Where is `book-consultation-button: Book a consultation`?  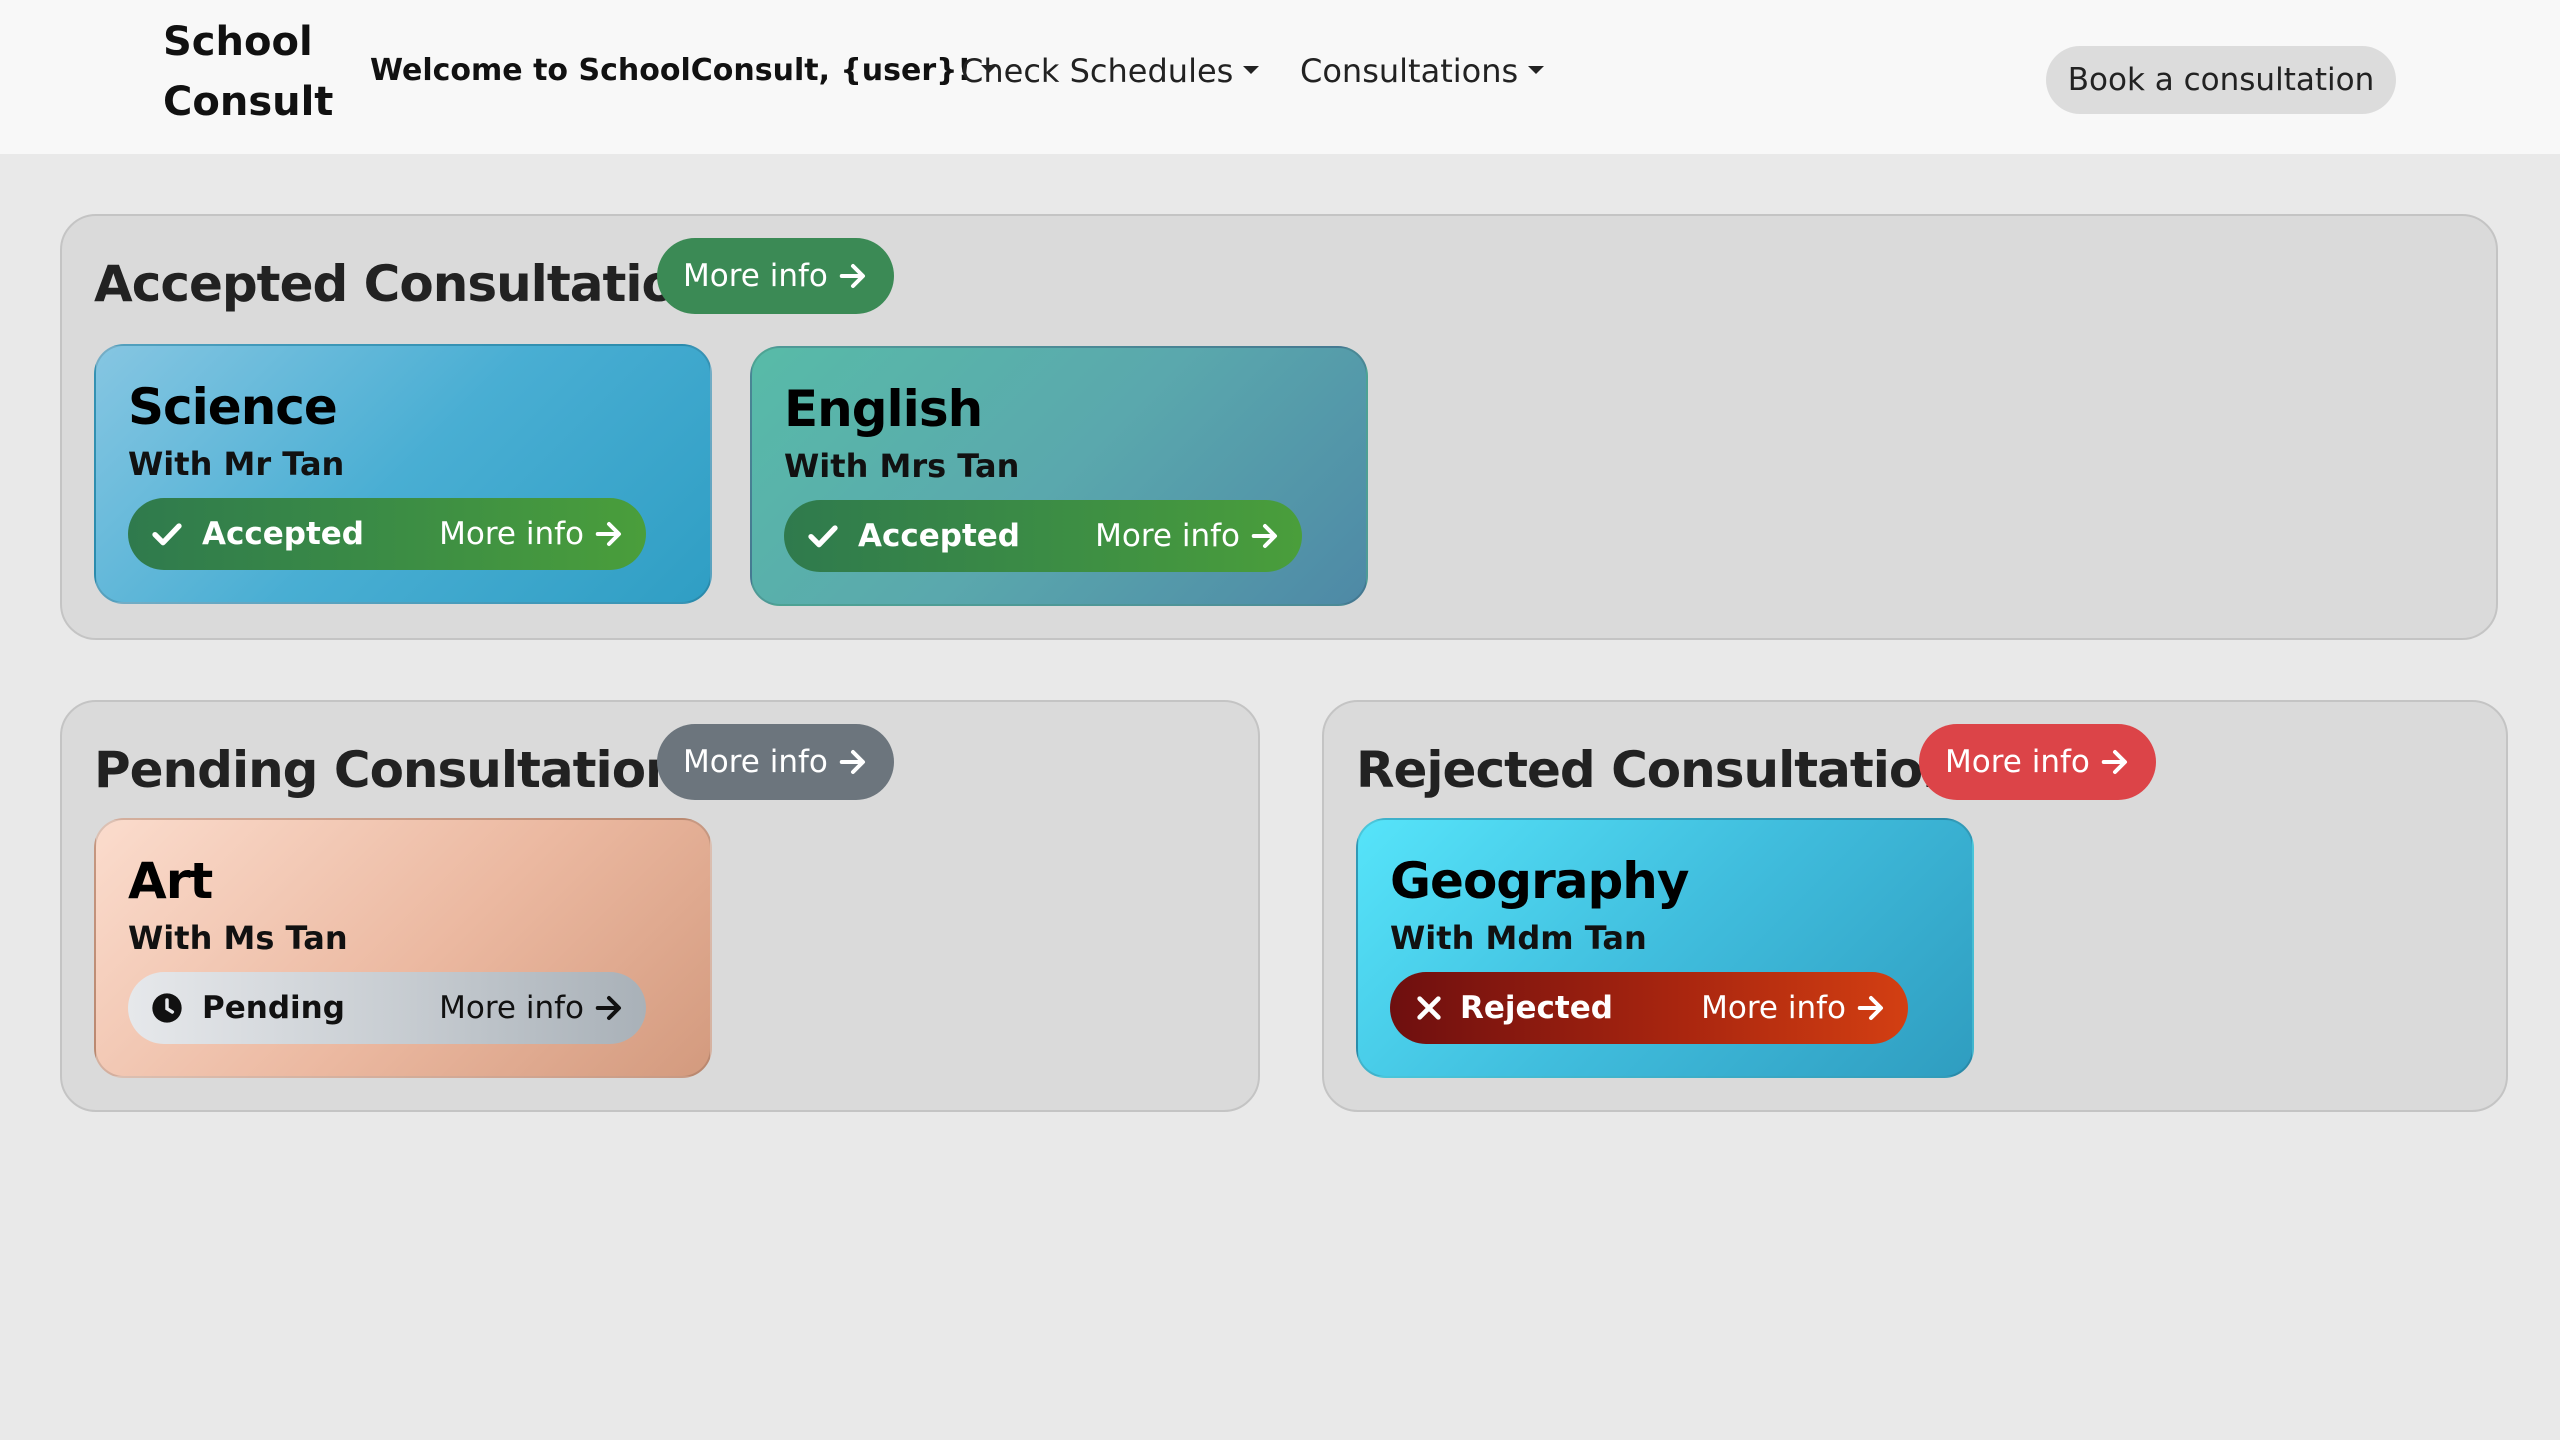
book-consultation-button: Book a consultation is located at coordinates (2221, 80).